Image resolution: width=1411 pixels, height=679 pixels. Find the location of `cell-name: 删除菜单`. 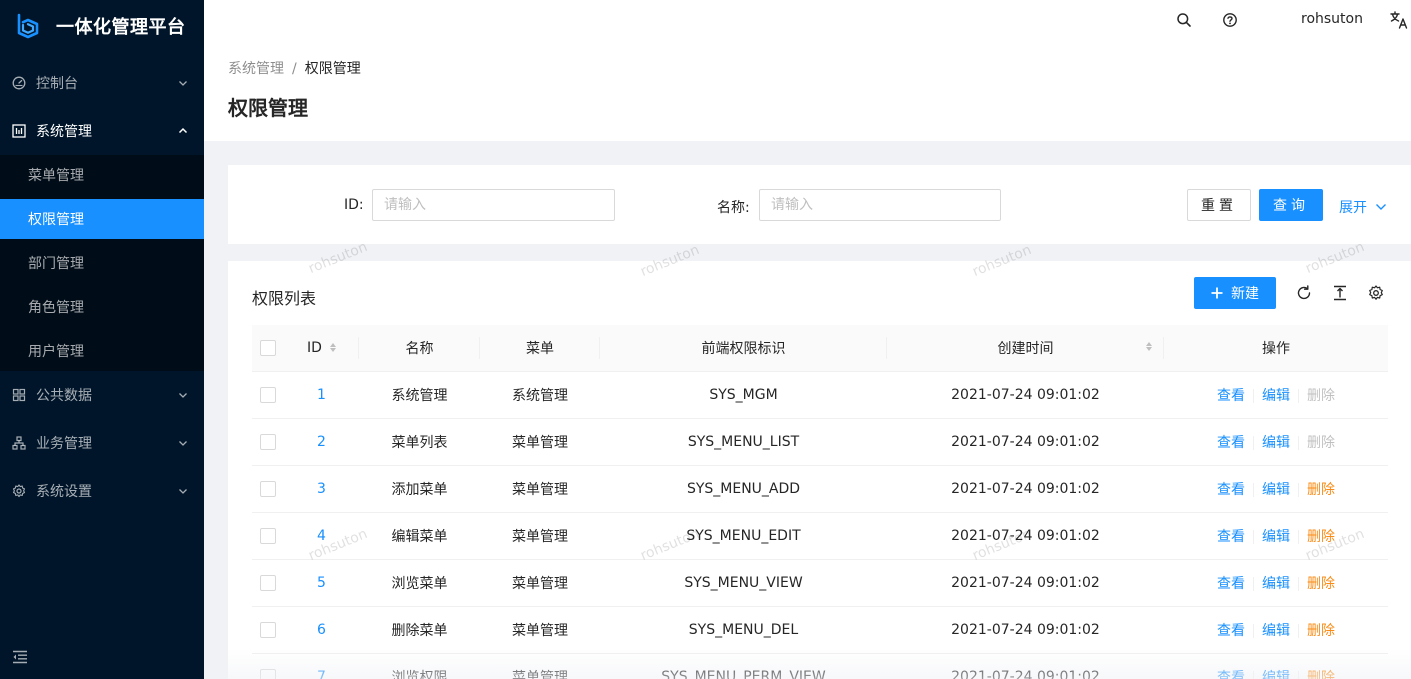

cell-name: 删除菜单 is located at coordinates (419, 630).